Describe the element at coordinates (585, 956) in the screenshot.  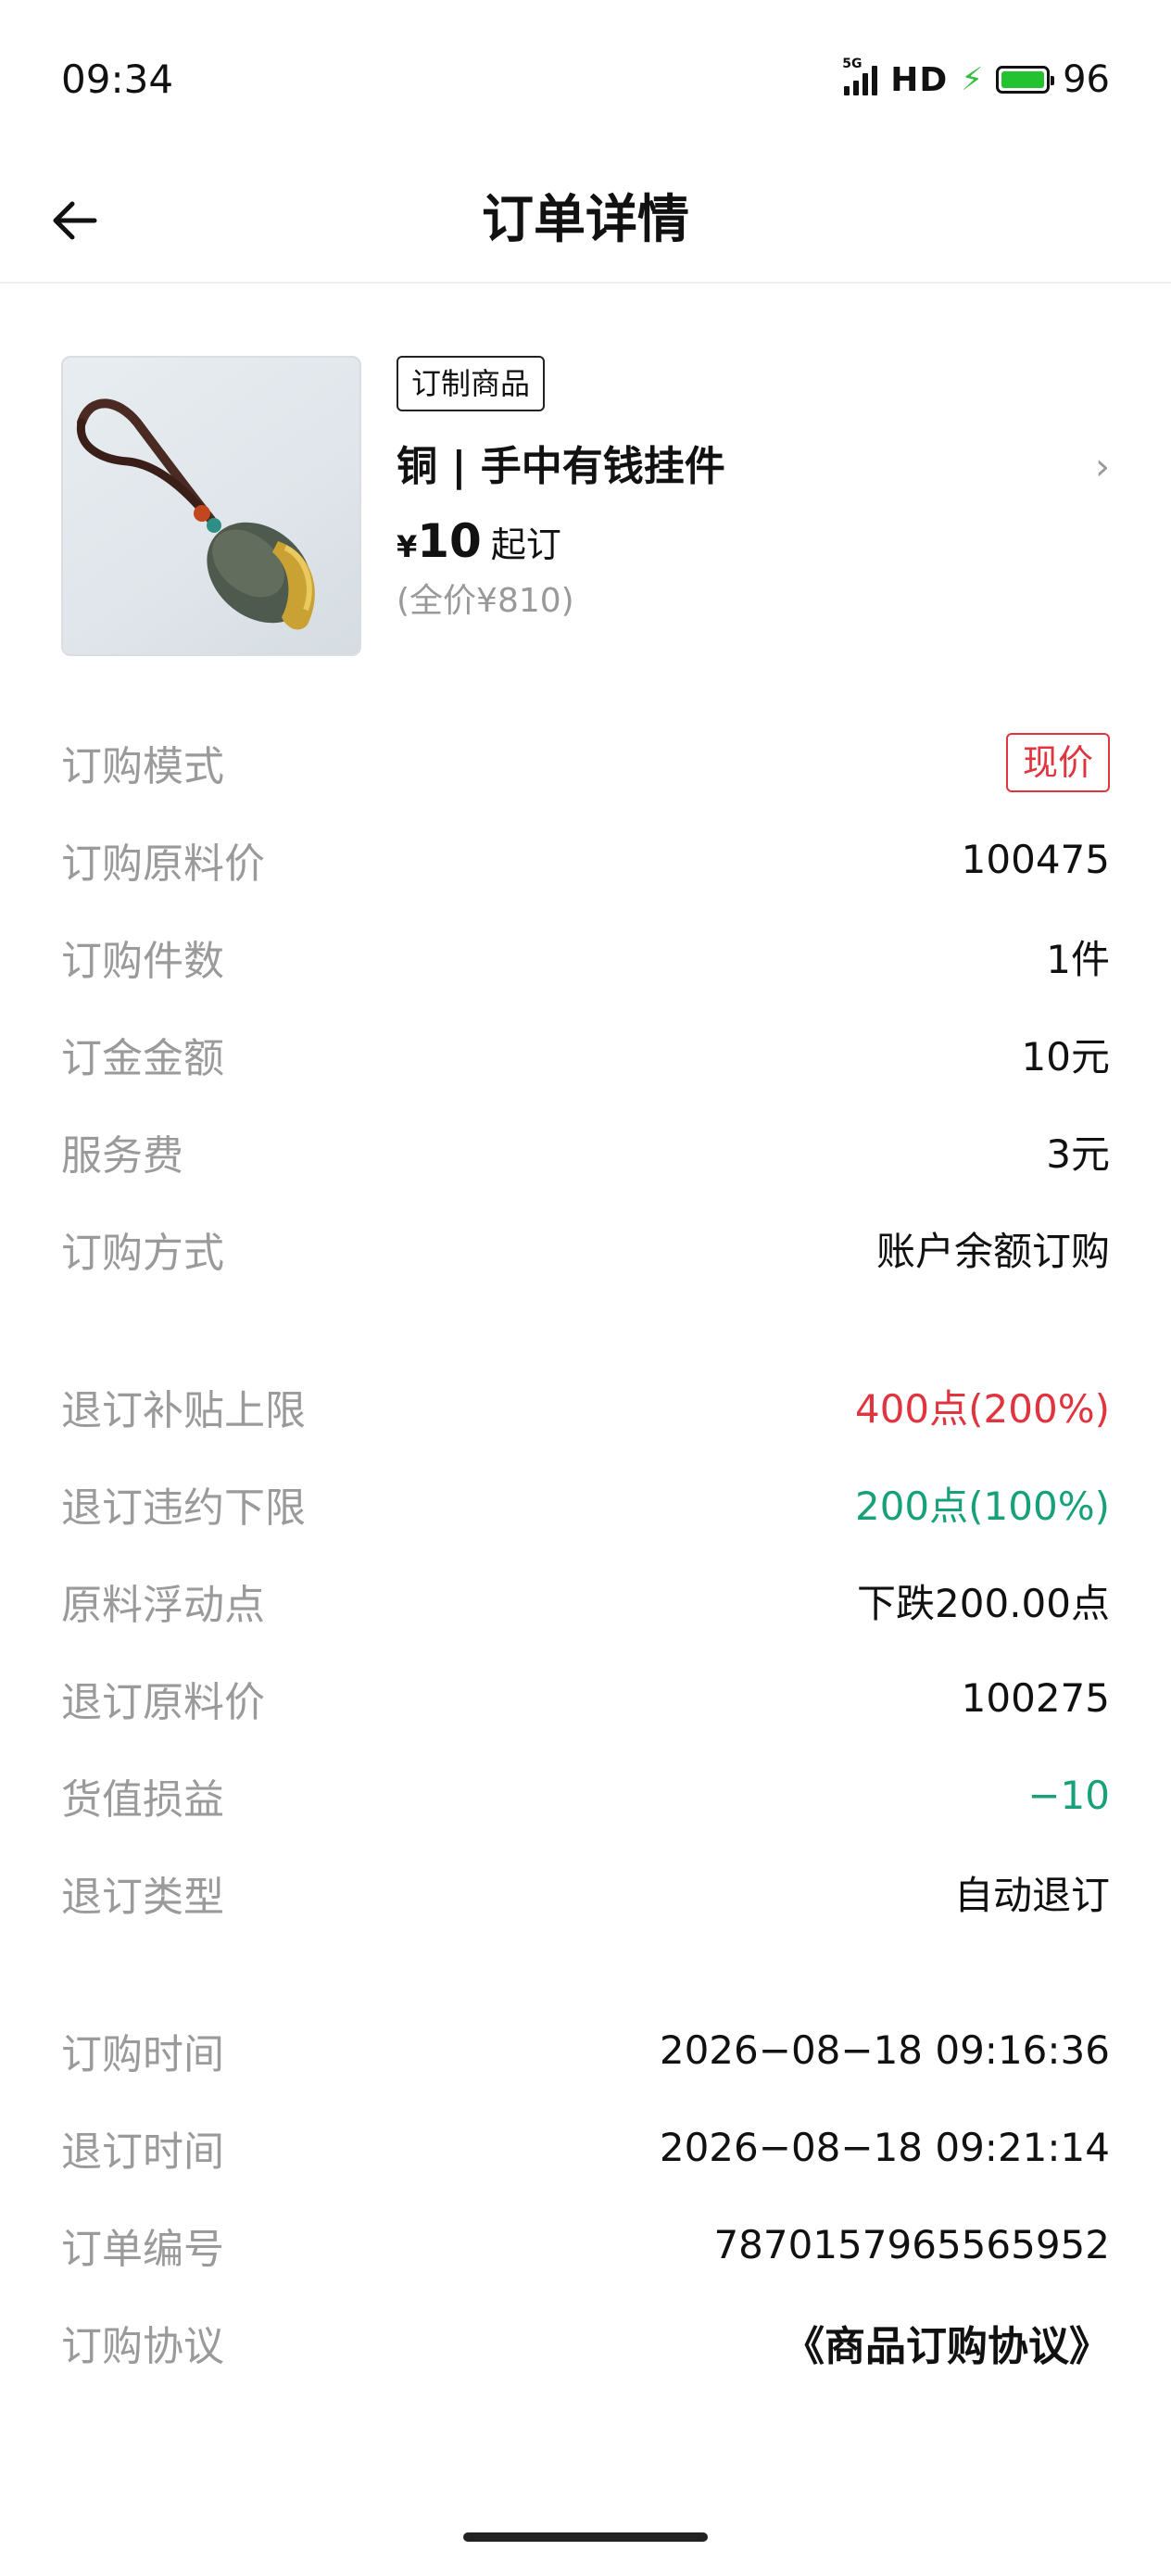
I see `info-row-quantity: 订购件数 1件` at that location.